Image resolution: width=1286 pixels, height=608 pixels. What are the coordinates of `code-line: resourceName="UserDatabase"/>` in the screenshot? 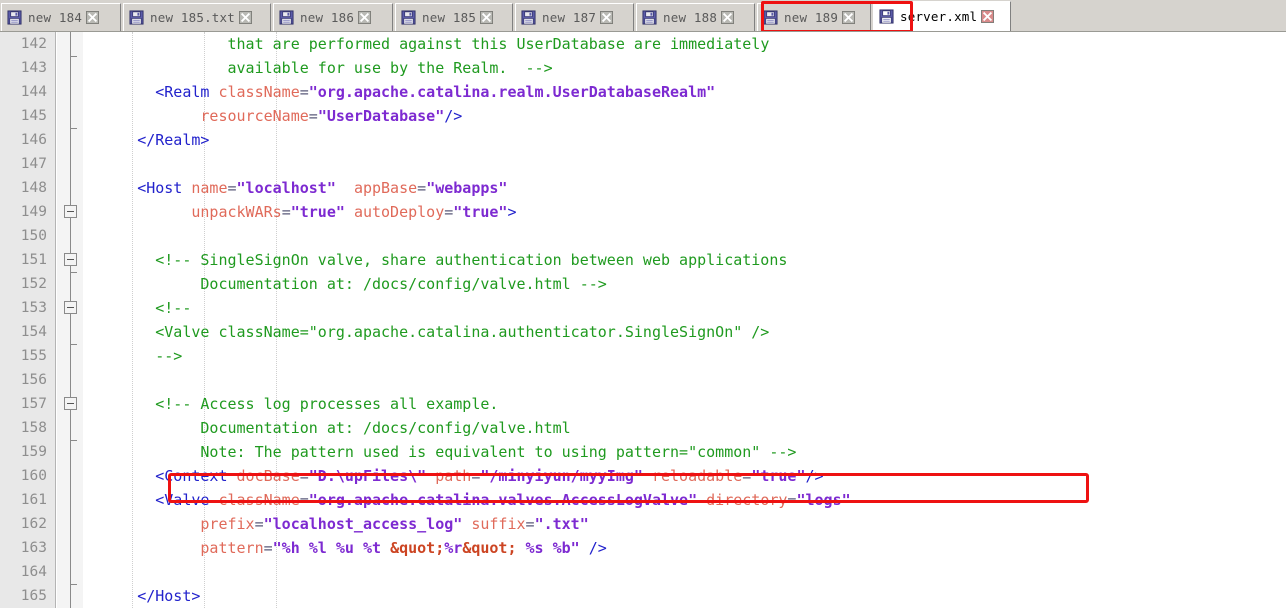 It's located at (272, 116).